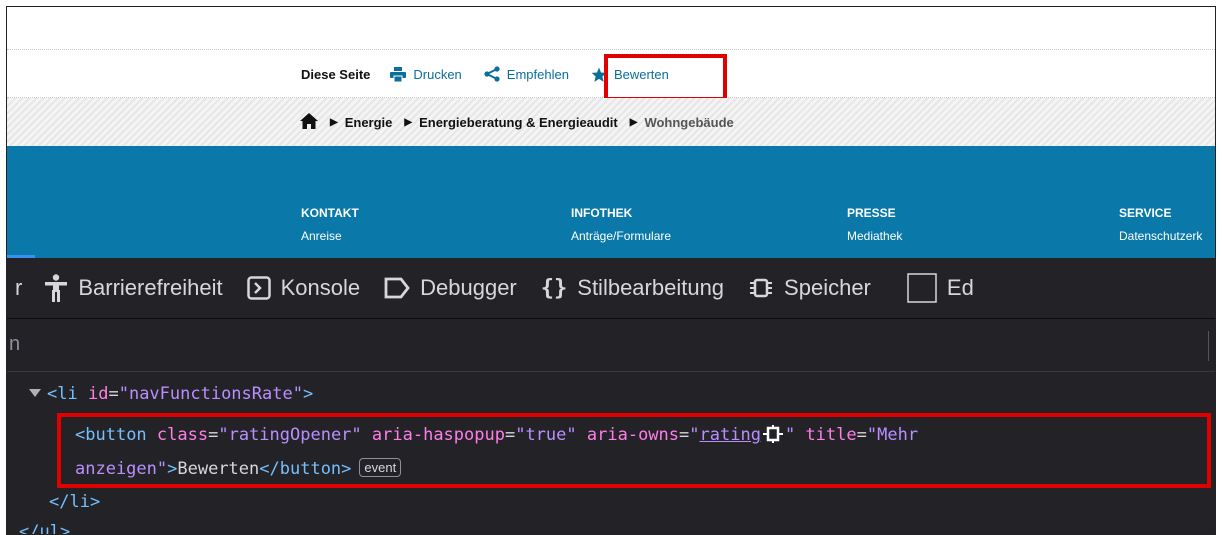  Describe the element at coordinates (492, 74) in the screenshot. I see `share-icon` at that location.